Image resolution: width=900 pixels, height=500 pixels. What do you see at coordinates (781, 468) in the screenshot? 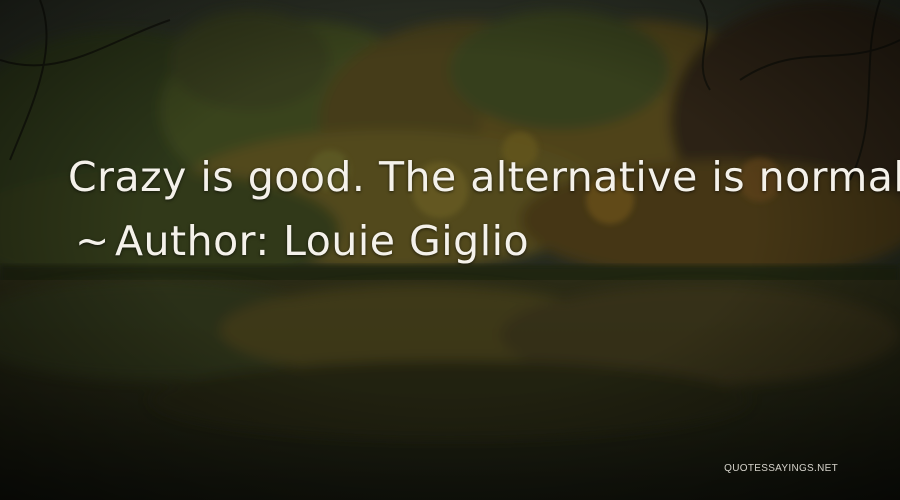
I see `watermark: QUOTESSAYINGS.NET` at bounding box center [781, 468].